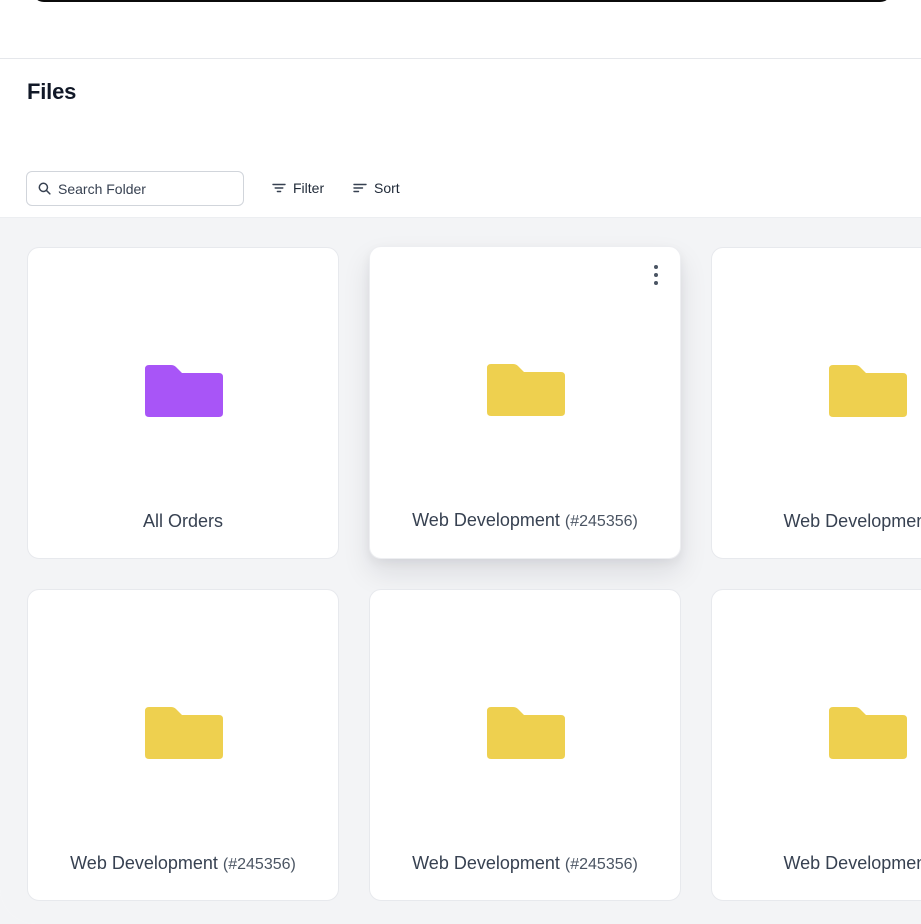 The image size is (921, 924). I want to click on filter-button: Filter, so click(298, 188).